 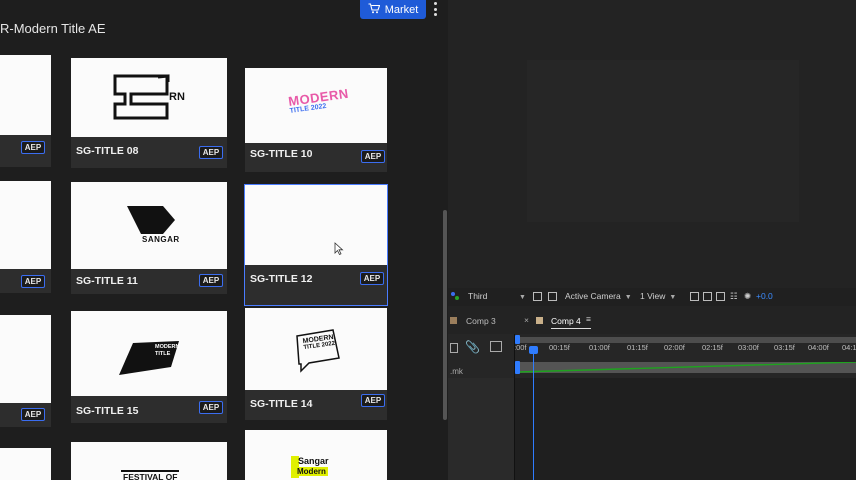 I want to click on thumb-text: RN, so click(x=177, y=97).